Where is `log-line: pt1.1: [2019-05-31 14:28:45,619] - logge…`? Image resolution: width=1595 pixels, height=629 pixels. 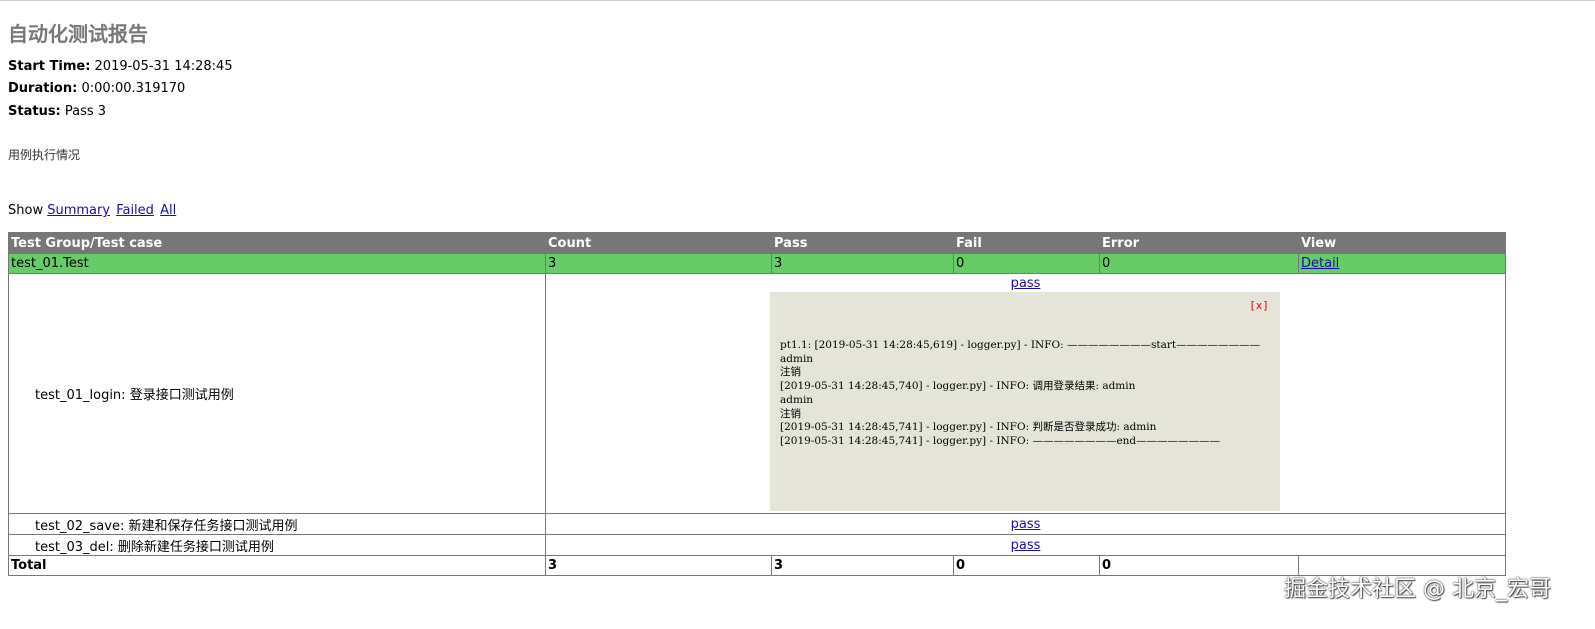
log-line: pt1.1: [2019-05-31 14:28:45,619] - logge… is located at coordinates (1020, 345).